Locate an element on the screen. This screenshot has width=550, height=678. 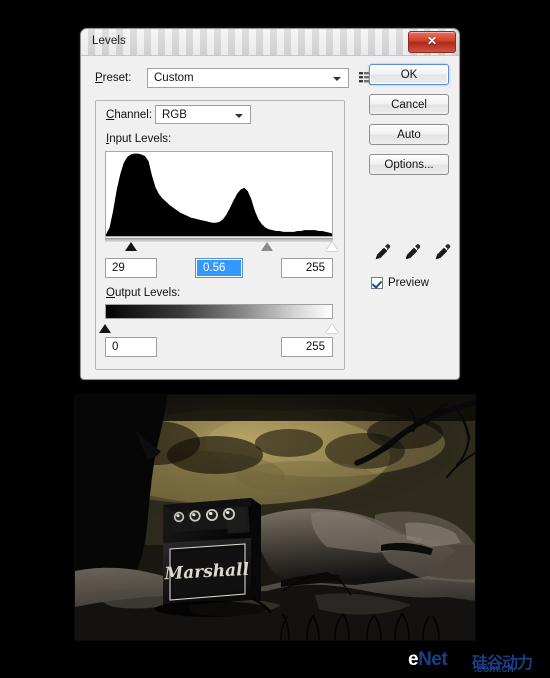
channel-value: RGB is located at coordinates (174, 115).